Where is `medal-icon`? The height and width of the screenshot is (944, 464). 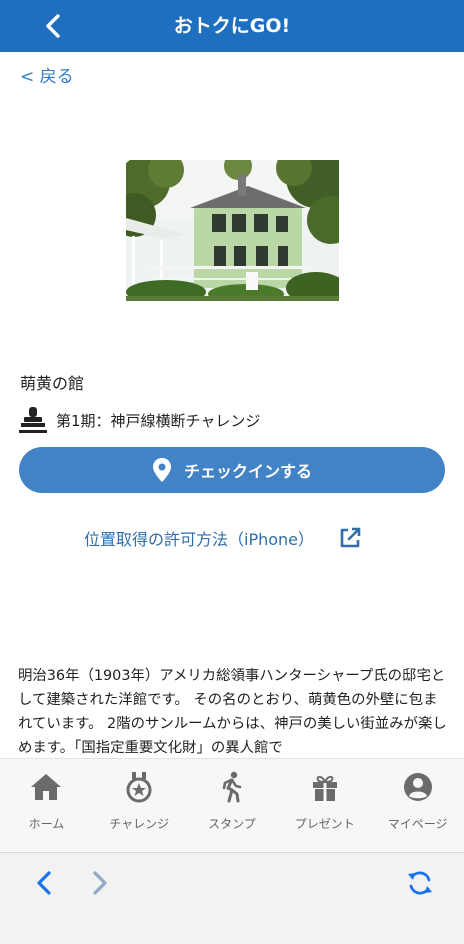
medal-icon is located at coordinates (139, 787).